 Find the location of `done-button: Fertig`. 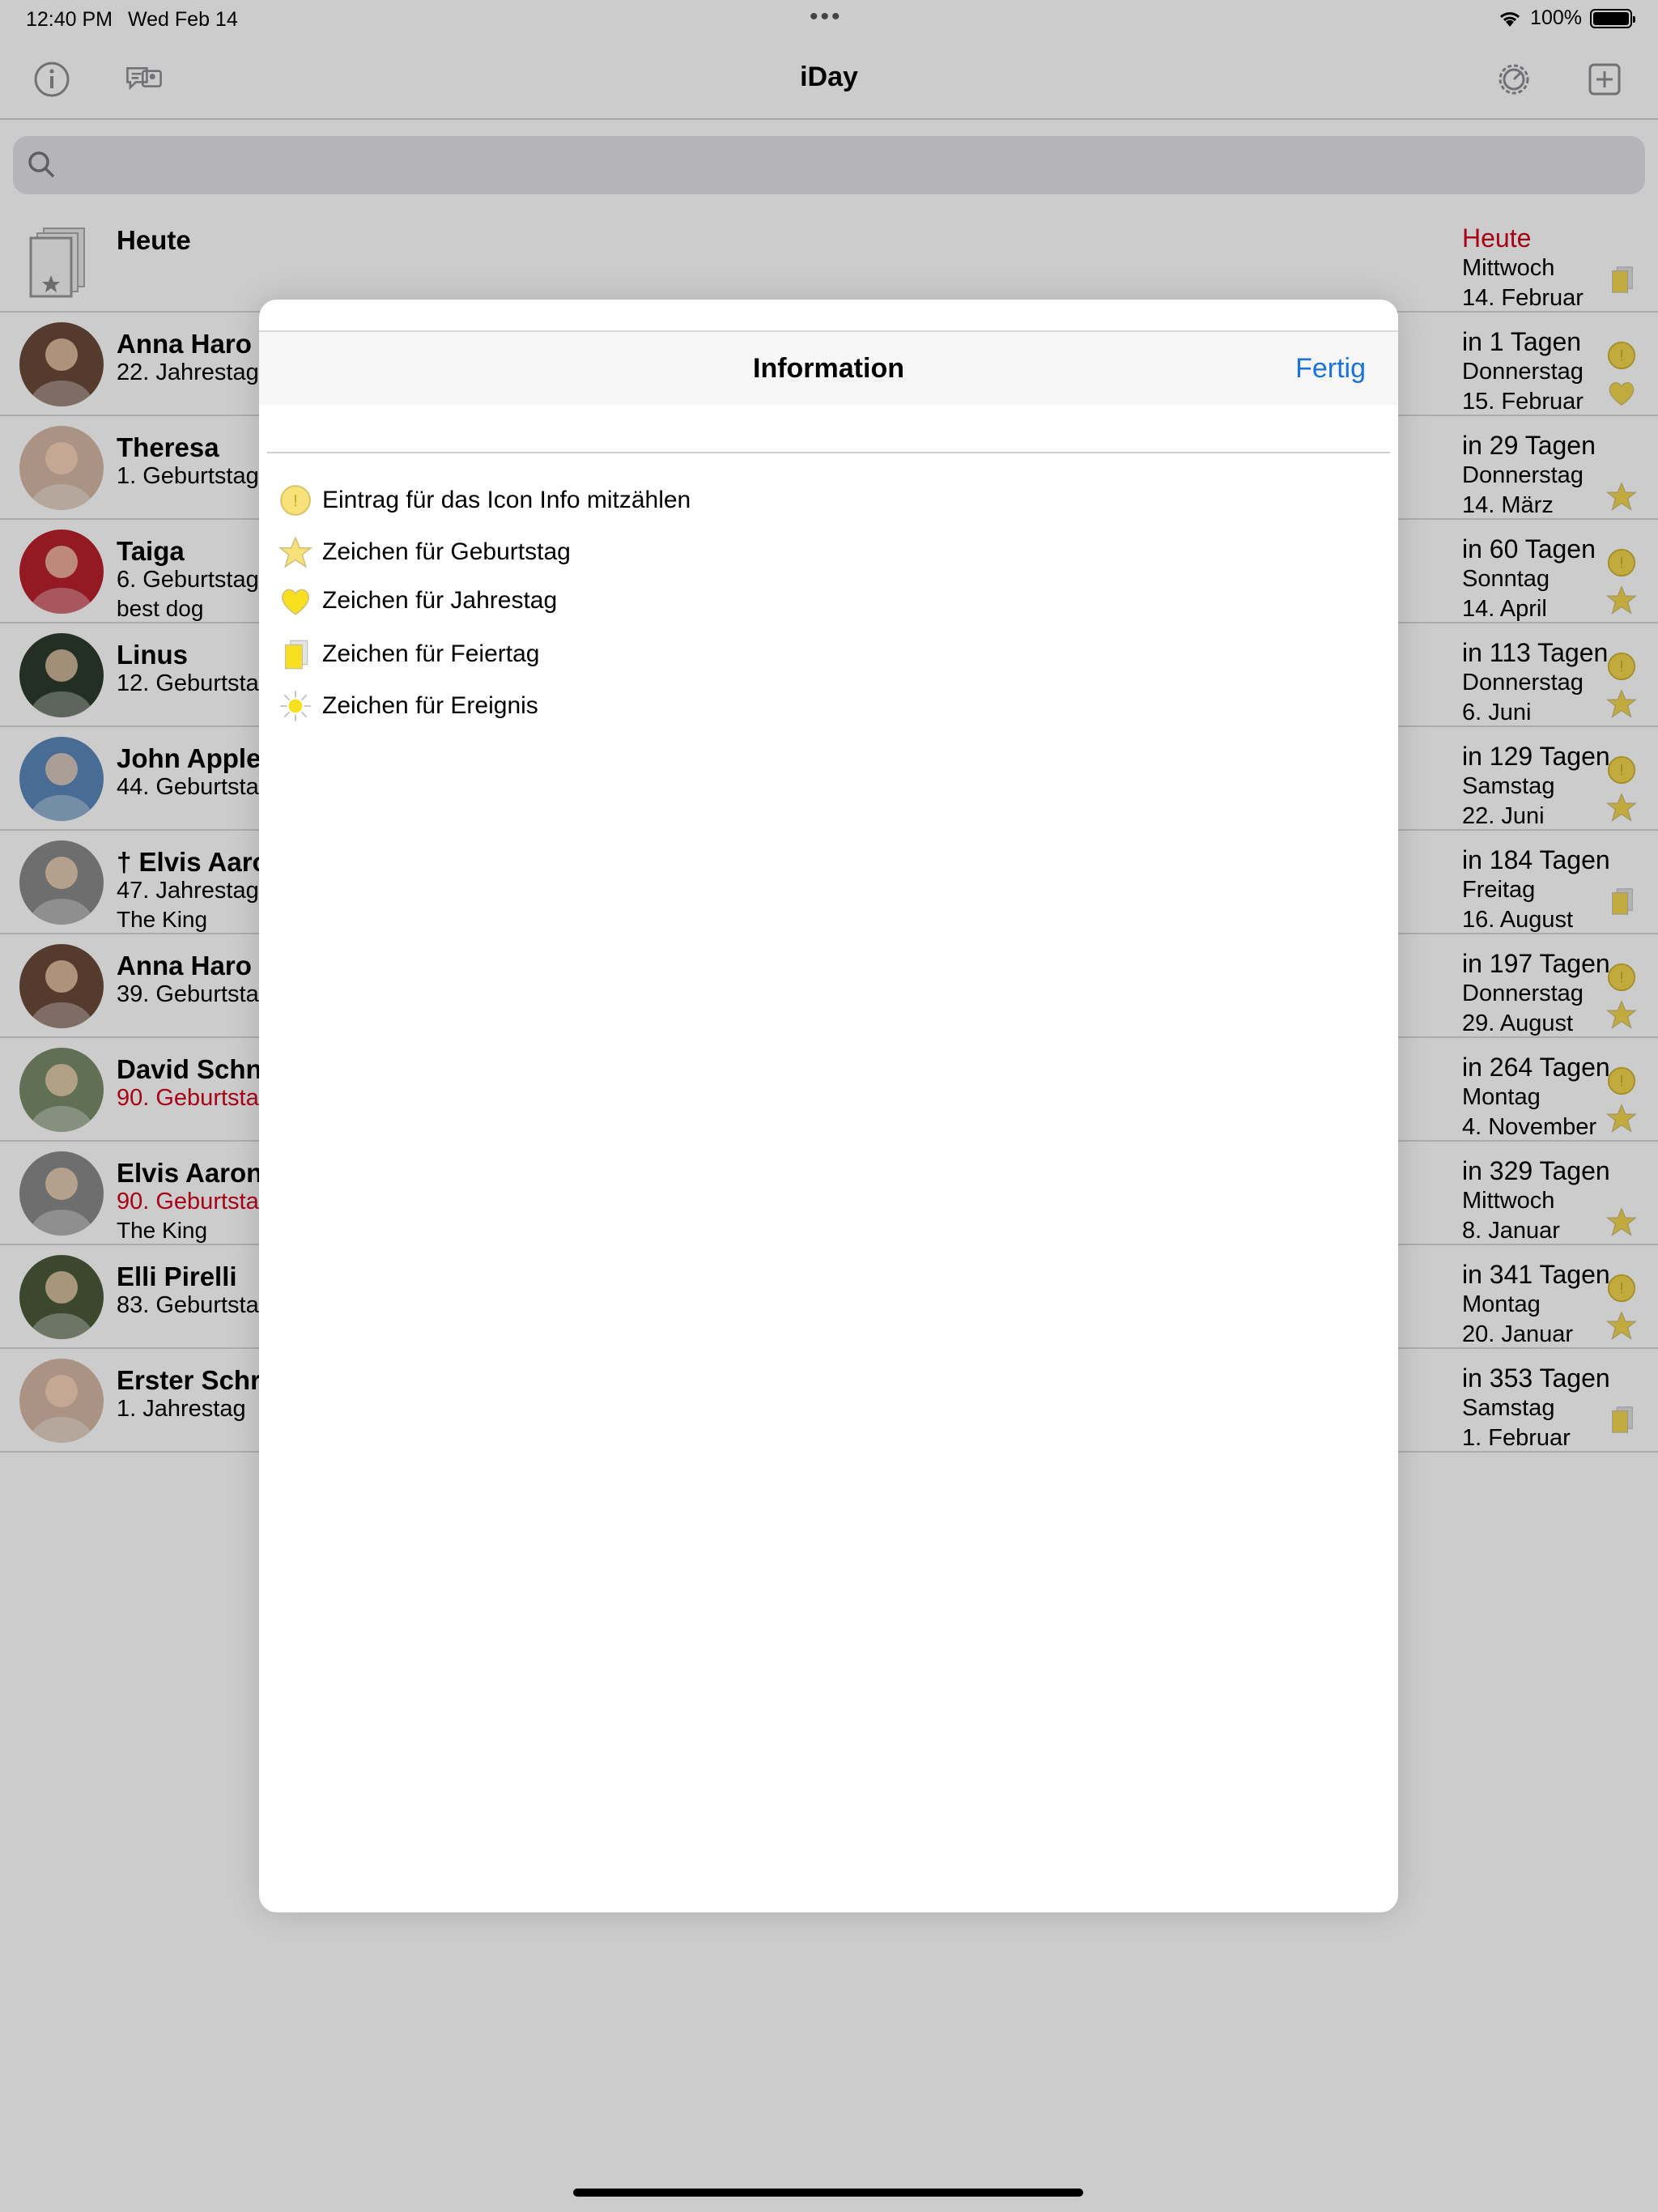

done-button: Fertig is located at coordinates (1330, 369).